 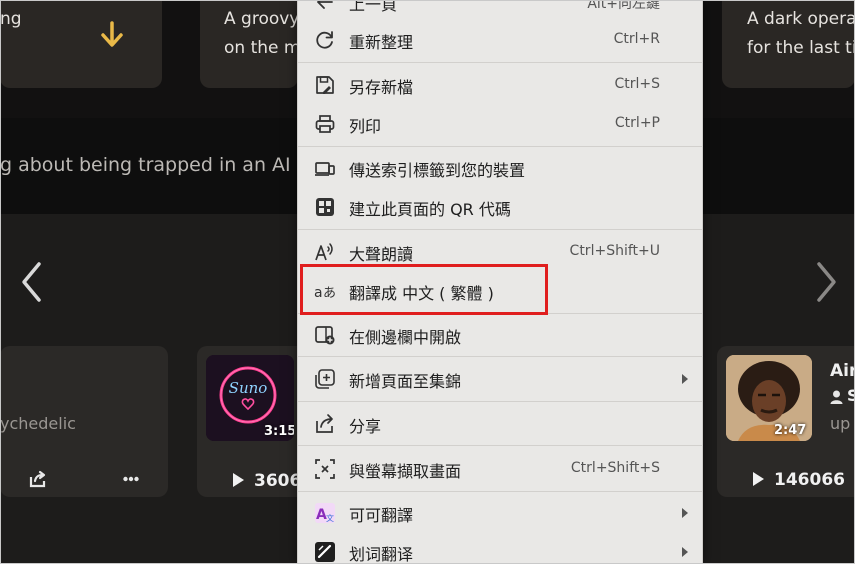 I want to click on menu-item-label: 建立此頁面的 QR 代碼, so click(x=430, y=209).